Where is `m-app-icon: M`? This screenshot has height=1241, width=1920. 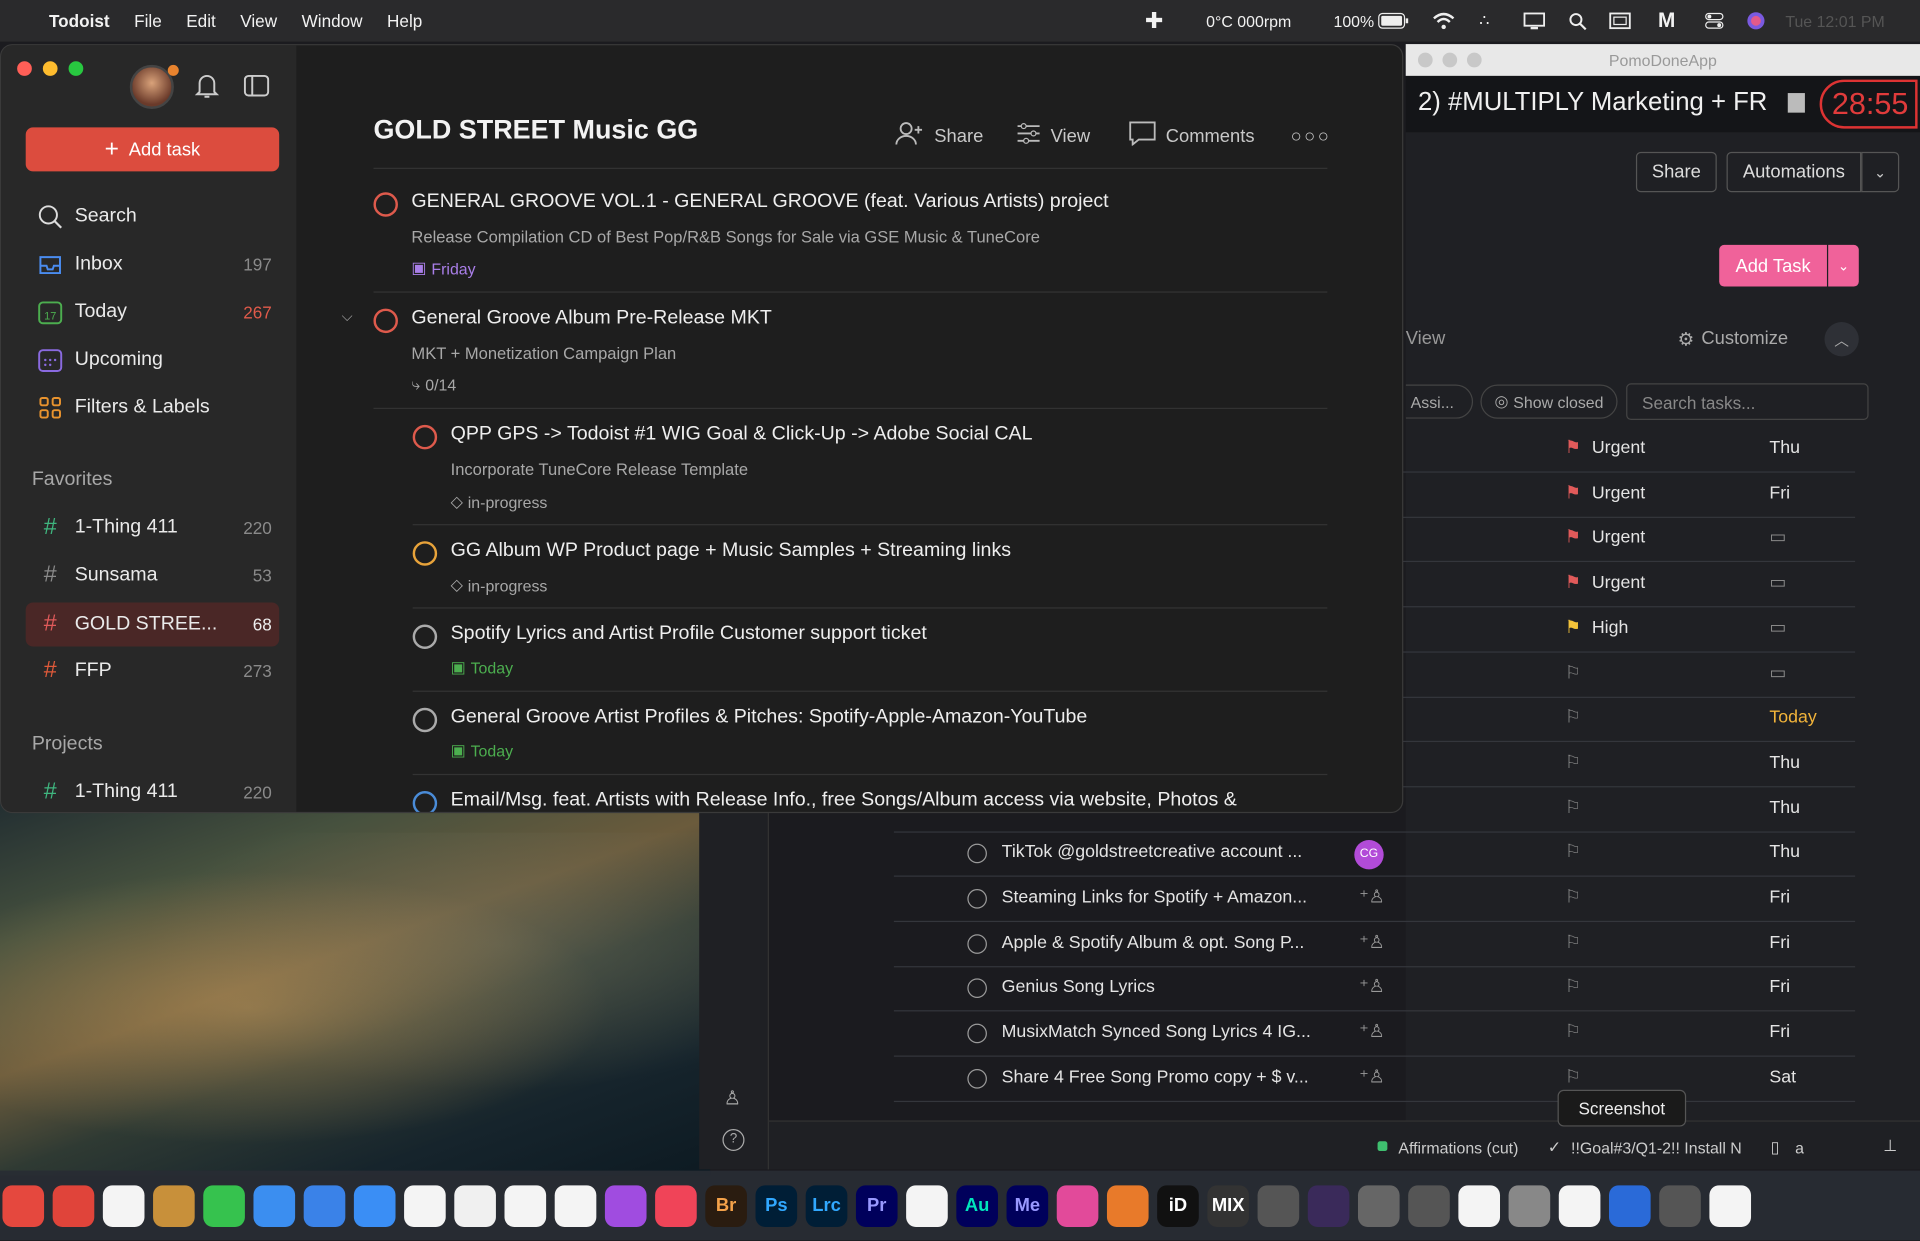 m-app-icon: M is located at coordinates (1666, 21).